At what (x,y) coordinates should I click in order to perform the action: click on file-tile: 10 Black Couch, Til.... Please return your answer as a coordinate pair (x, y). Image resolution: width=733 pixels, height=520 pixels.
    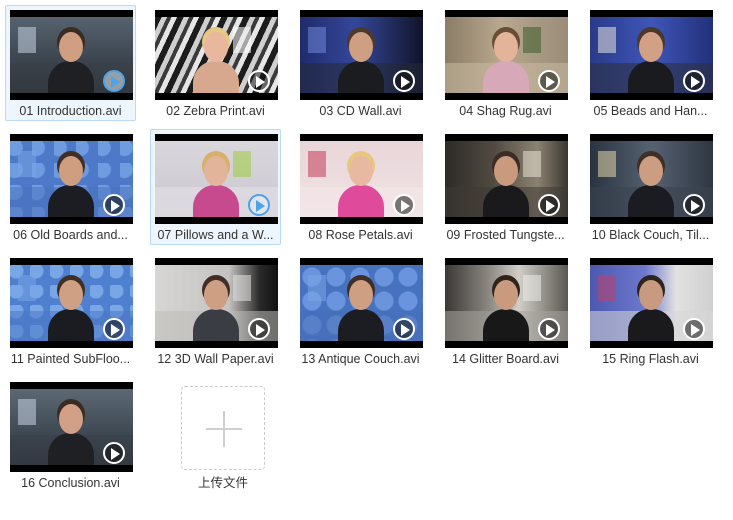
    Looking at the image, I should click on (650, 187).